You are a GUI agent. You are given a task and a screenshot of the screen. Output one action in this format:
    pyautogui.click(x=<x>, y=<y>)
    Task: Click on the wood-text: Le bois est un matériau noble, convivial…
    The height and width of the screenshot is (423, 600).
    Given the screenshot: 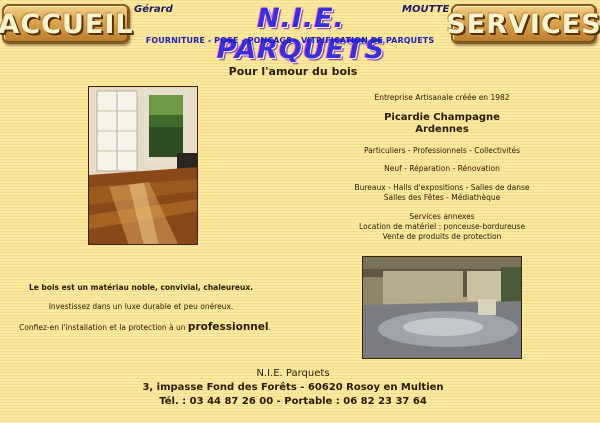 What is the action you would take?
    pyautogui.click(x=141, y=287)
    